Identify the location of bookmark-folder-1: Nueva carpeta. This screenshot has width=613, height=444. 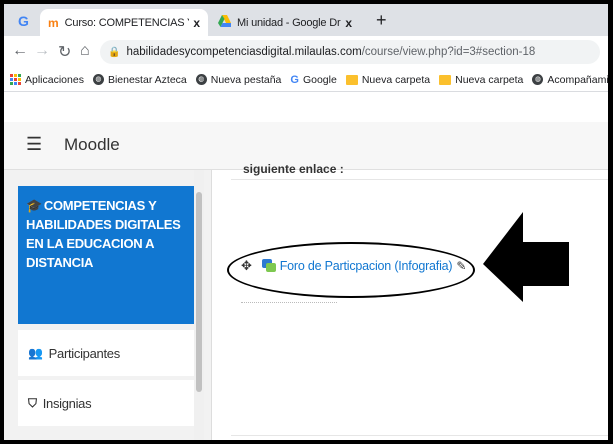
(388, 79).